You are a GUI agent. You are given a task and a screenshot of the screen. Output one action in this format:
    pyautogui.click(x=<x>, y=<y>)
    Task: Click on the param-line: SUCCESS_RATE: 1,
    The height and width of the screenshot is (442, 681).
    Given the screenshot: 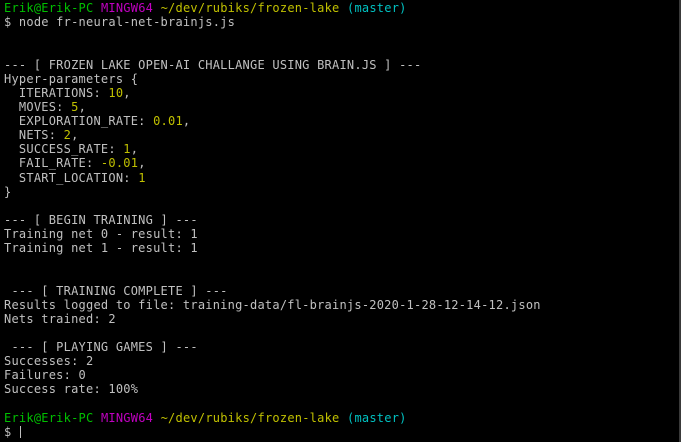 What is the action you would take?
    pyautogui.click(x=341, y=149)
    